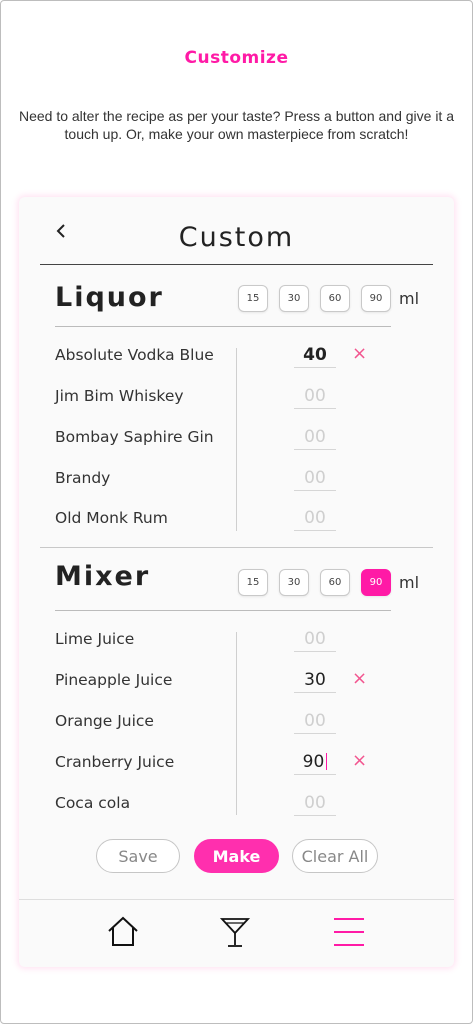 This screenshot has height=1024, width=473. I want to click on mixer-row: Cranberry Juice 90 ×, so click(245, 764).